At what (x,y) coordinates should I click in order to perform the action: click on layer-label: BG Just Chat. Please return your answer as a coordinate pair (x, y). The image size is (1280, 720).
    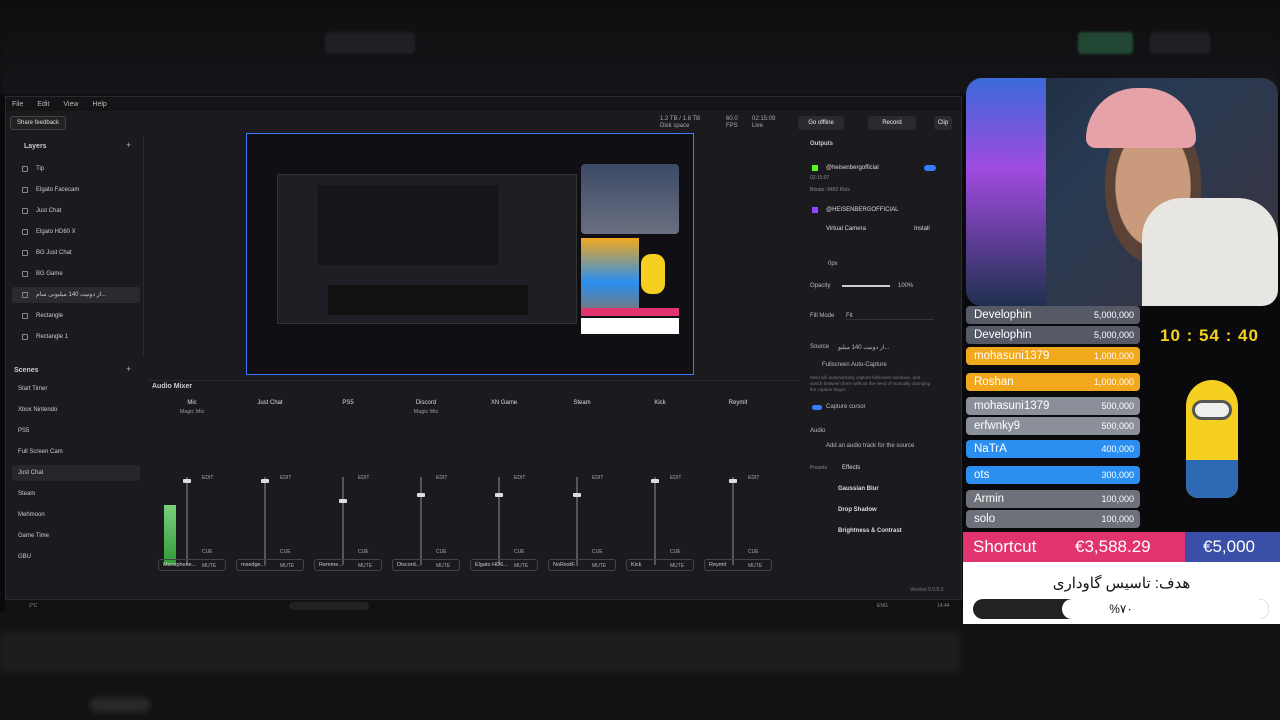
    Looking at the image, I should click on (54, 253).